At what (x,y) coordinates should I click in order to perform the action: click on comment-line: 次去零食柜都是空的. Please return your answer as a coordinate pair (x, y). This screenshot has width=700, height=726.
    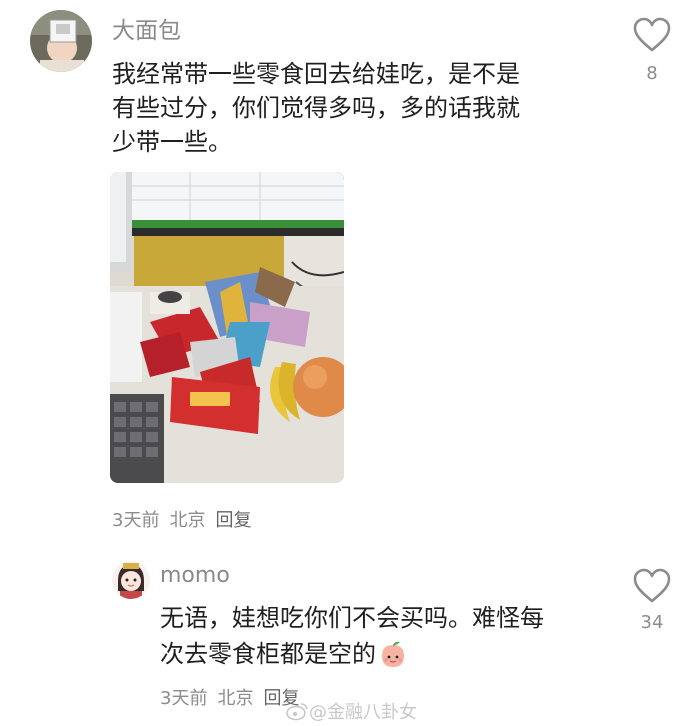
    Looking at the image, I should click on (390, 654).